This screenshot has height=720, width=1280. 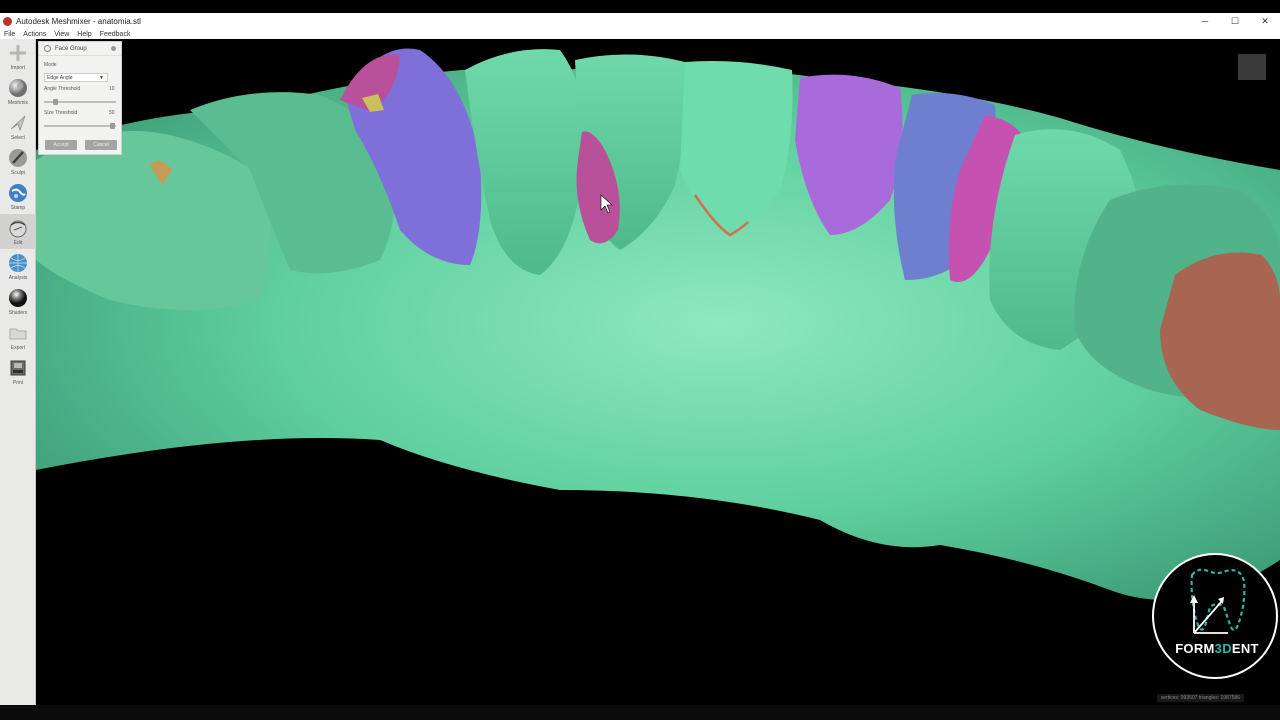 I want to click on menu-actions: Actions, so click(x=34, y=34).